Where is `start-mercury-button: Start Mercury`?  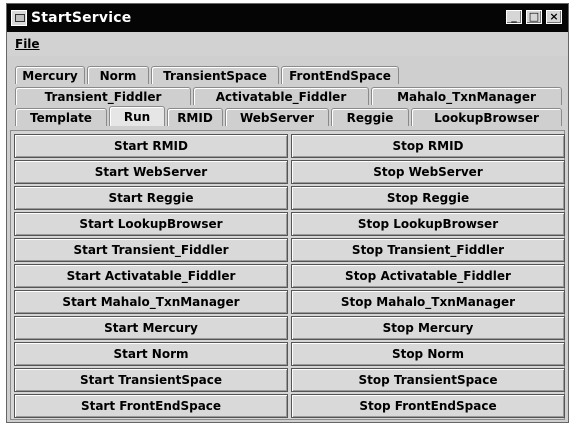
start-mercury-button: Start Mercury is located at coordinates (151, 328).